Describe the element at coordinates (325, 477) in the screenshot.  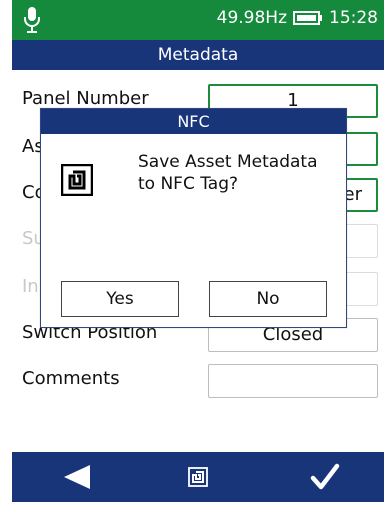
I see `checkmark-icon` at that location.